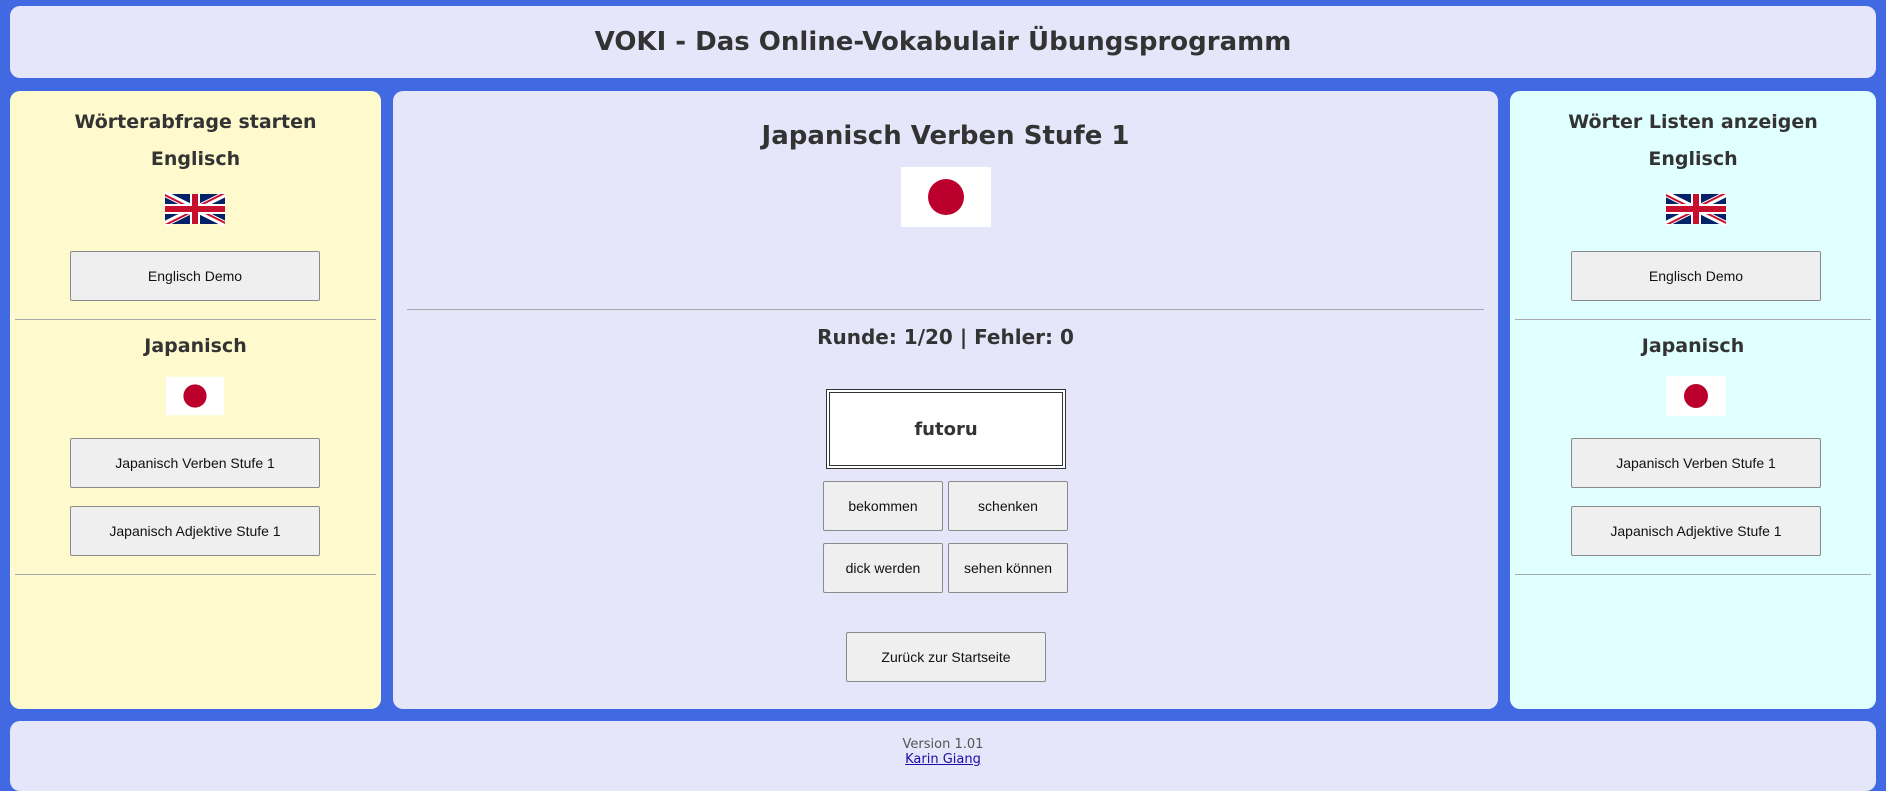  I want to click on list-english-demo-button: Englisch Demo, so click(1696, 276).